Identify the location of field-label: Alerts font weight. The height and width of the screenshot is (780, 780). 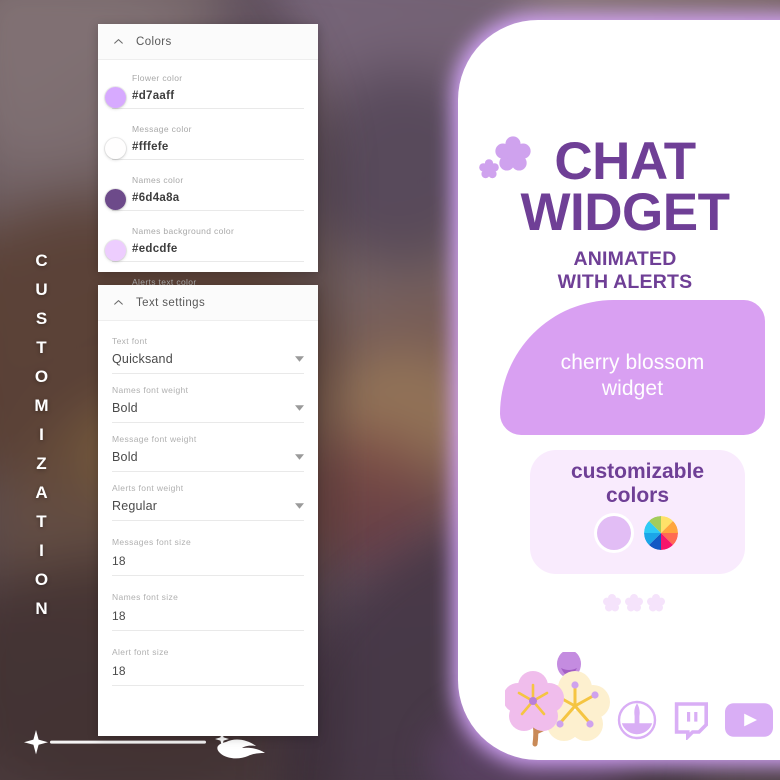
(148, 488).